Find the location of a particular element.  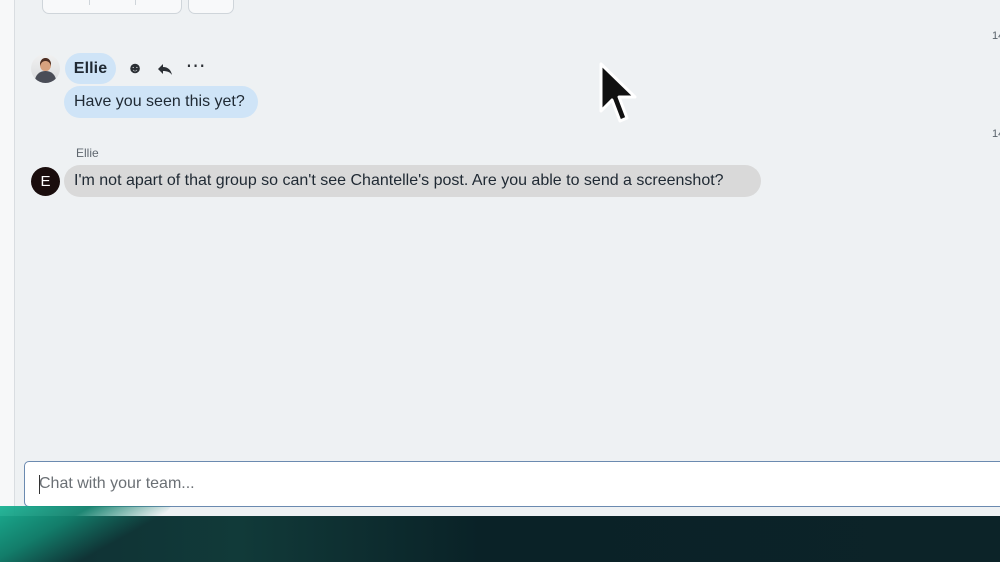

more-options-icon: ⋯ is located at coordinates (196, 66).